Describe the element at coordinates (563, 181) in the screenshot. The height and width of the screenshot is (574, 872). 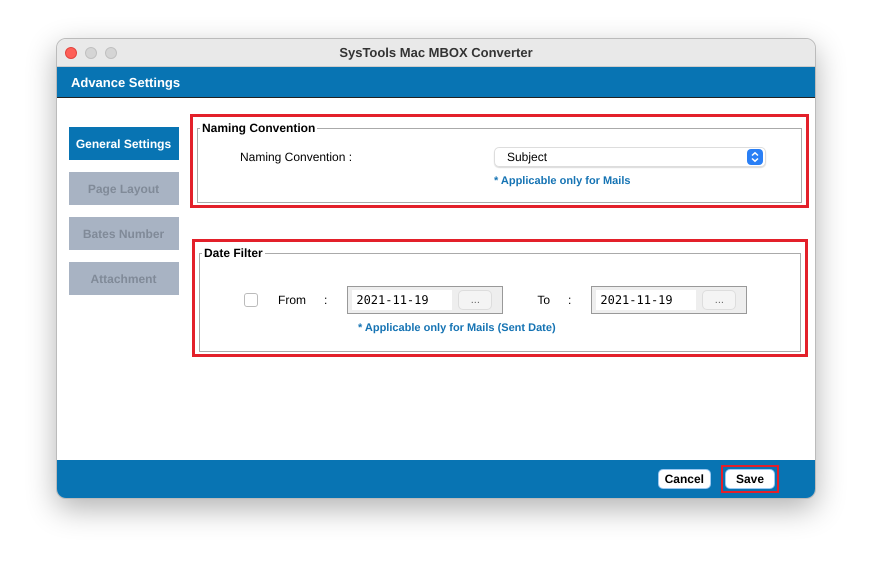
I see `note-text: * Applicable only for Mails` at that location.